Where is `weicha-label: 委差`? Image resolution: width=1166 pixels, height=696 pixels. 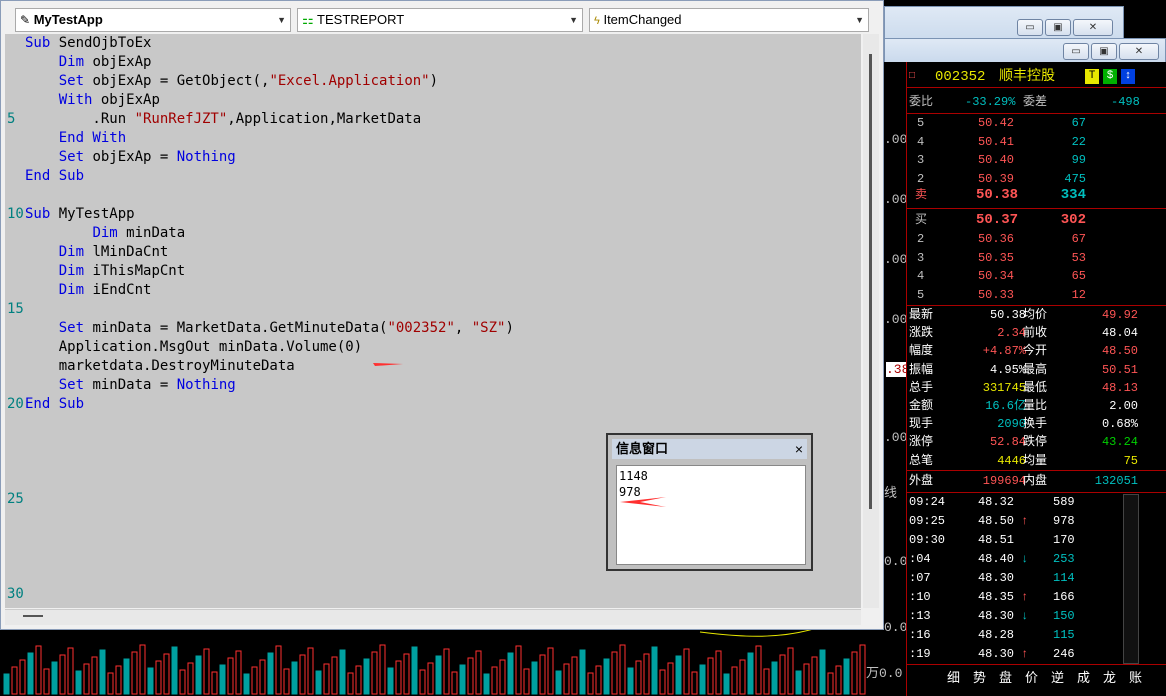 weicha-label: 委差 is located at coordinates (1035, 102).